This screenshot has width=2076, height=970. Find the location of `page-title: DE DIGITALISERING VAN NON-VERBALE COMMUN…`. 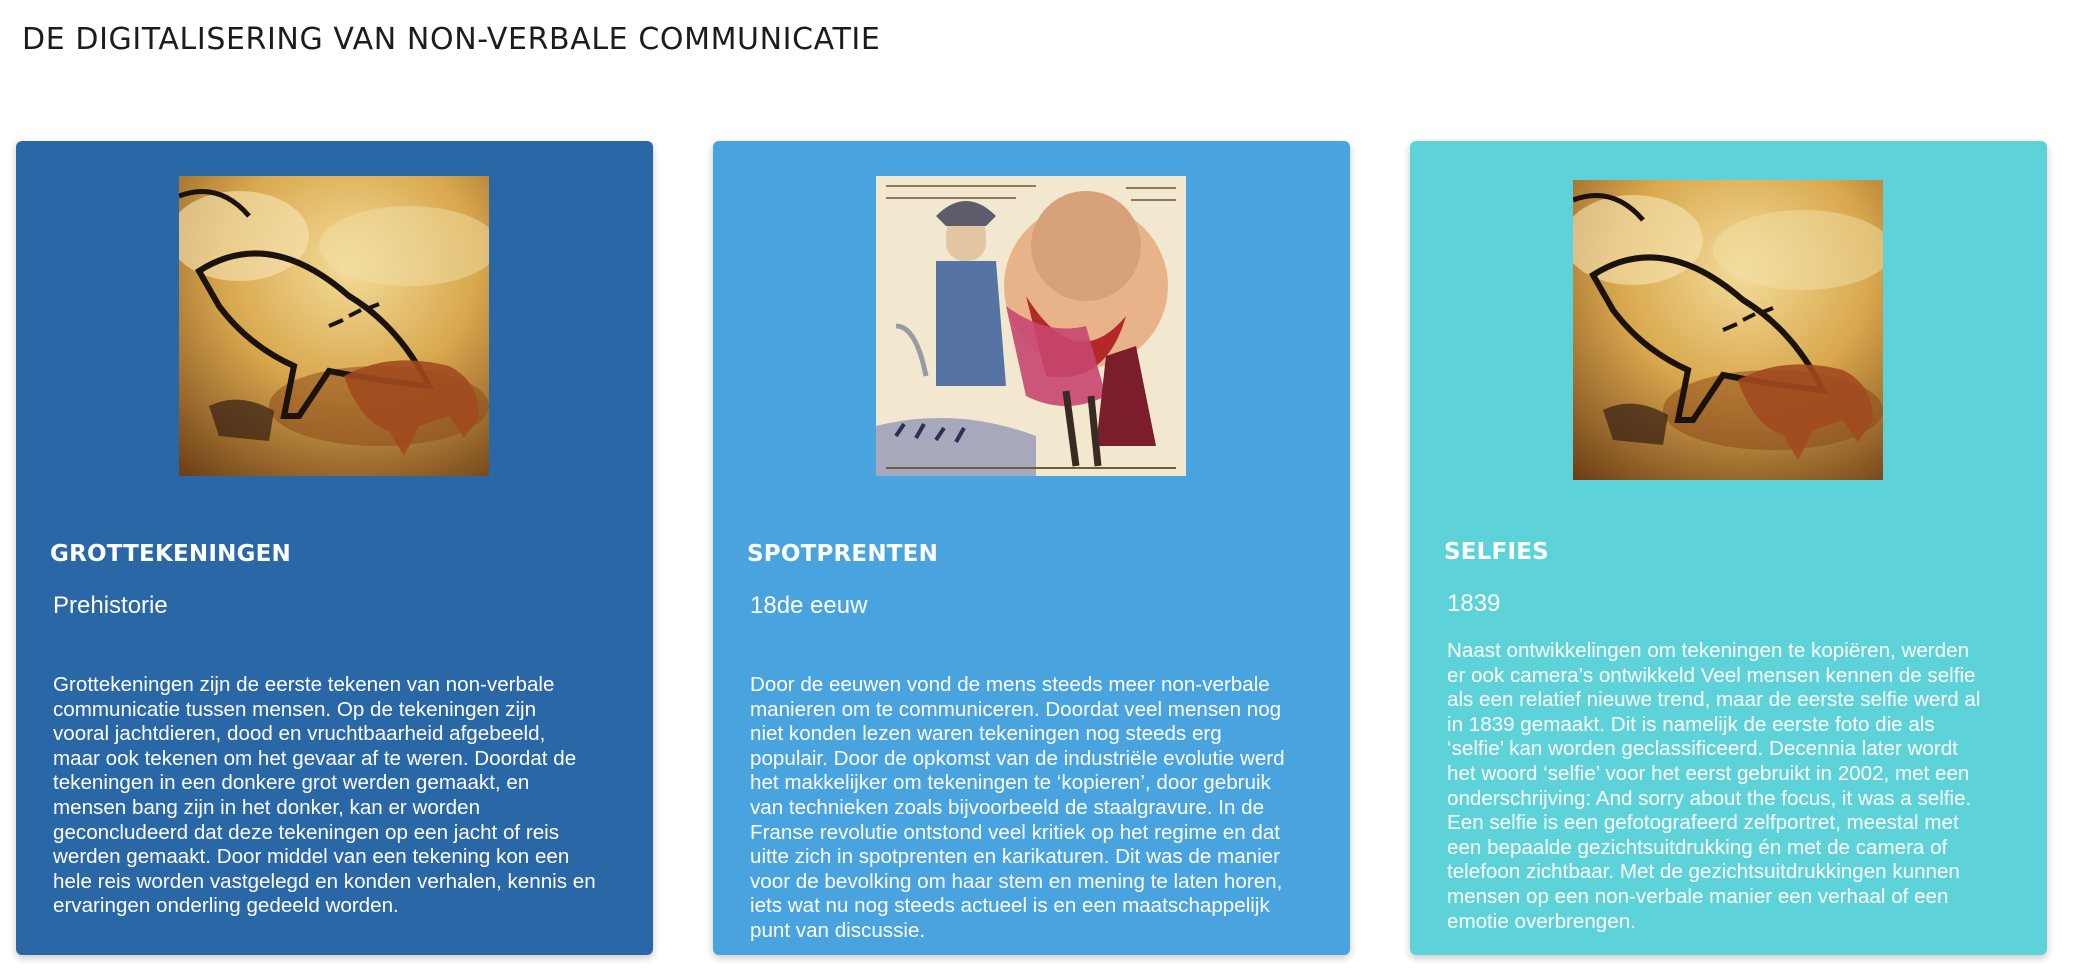

page-title: DE DIGITALISERING VAN NON-VERBALE COMMUN… is located at coordinates (451, 39).